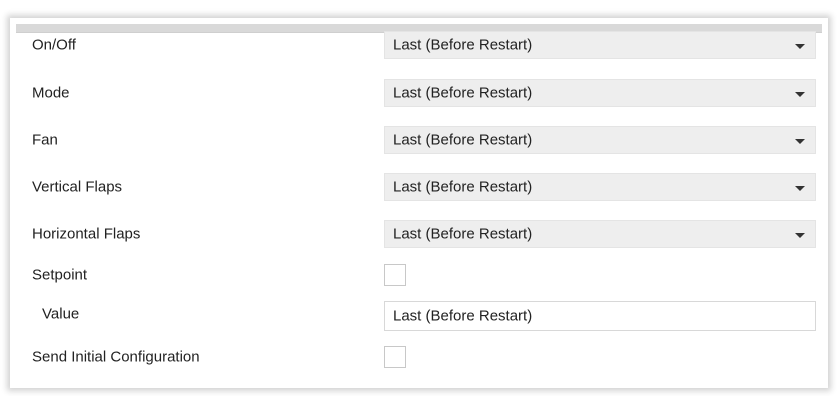 This screenshot has width=837, height=396. What do you see at coordinates (463, 234) in the screenshot?
I see `horizontal-flaps-value: Last (Before Restart)` at bounding box center [463, 234].